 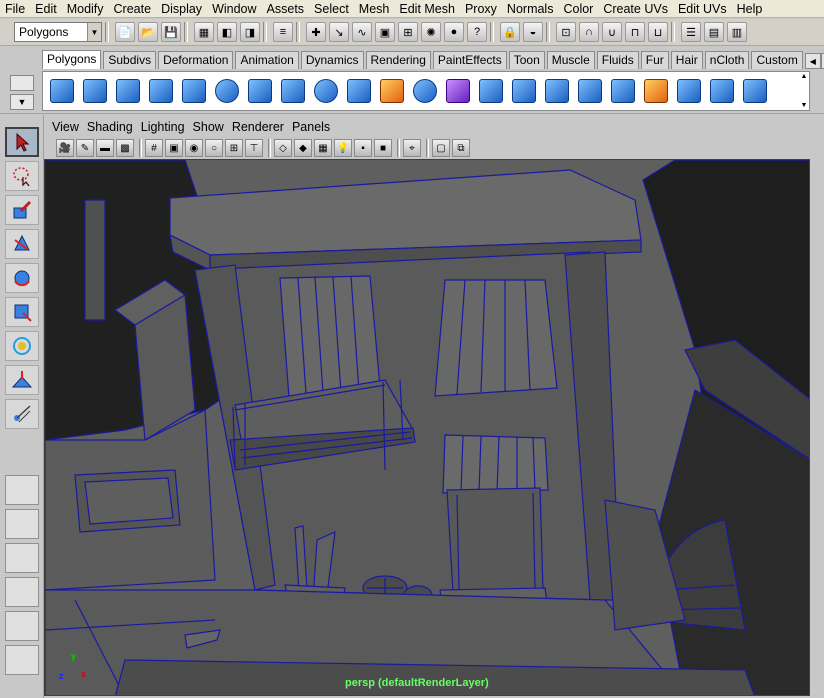 I want to click on rotate-tool, so click(x=22, y=278).